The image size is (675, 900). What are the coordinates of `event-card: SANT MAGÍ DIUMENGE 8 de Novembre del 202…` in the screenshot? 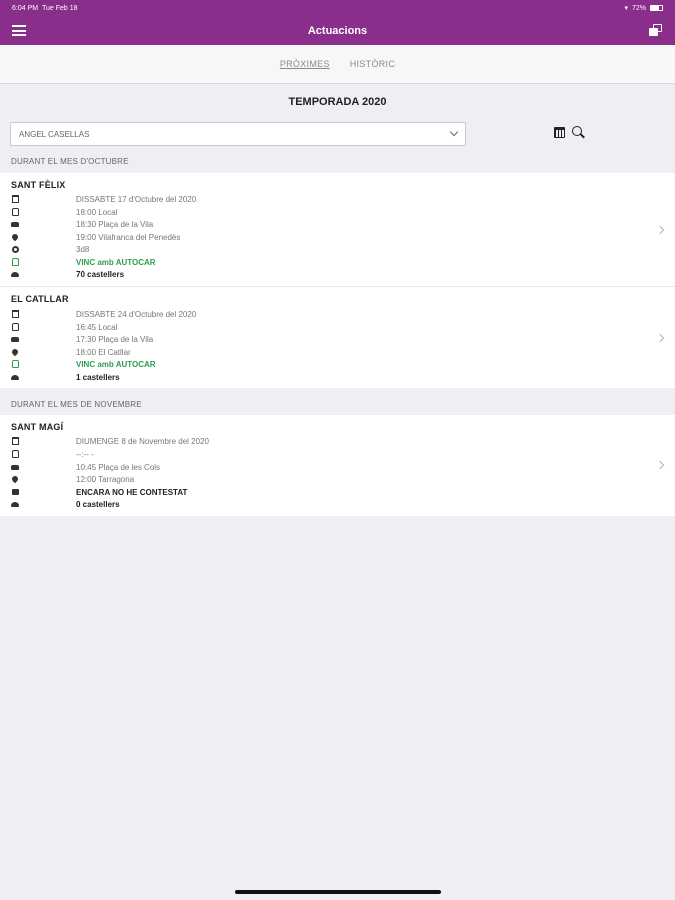 It's located at (337, 465).